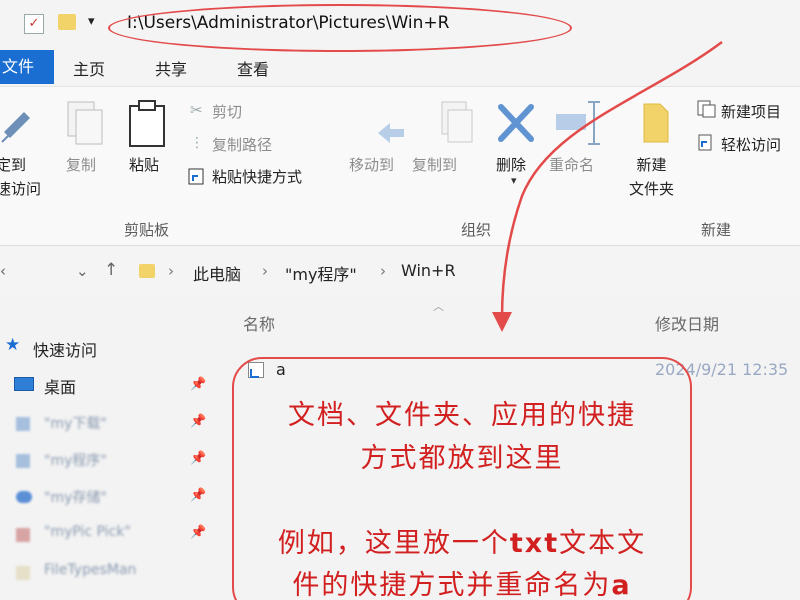 This screenshot has height=600, width=800. What do you see at coordinates (227, 111) in the screenshot?
I see `cut-button: 剪切` at bounding box center [227, 111].